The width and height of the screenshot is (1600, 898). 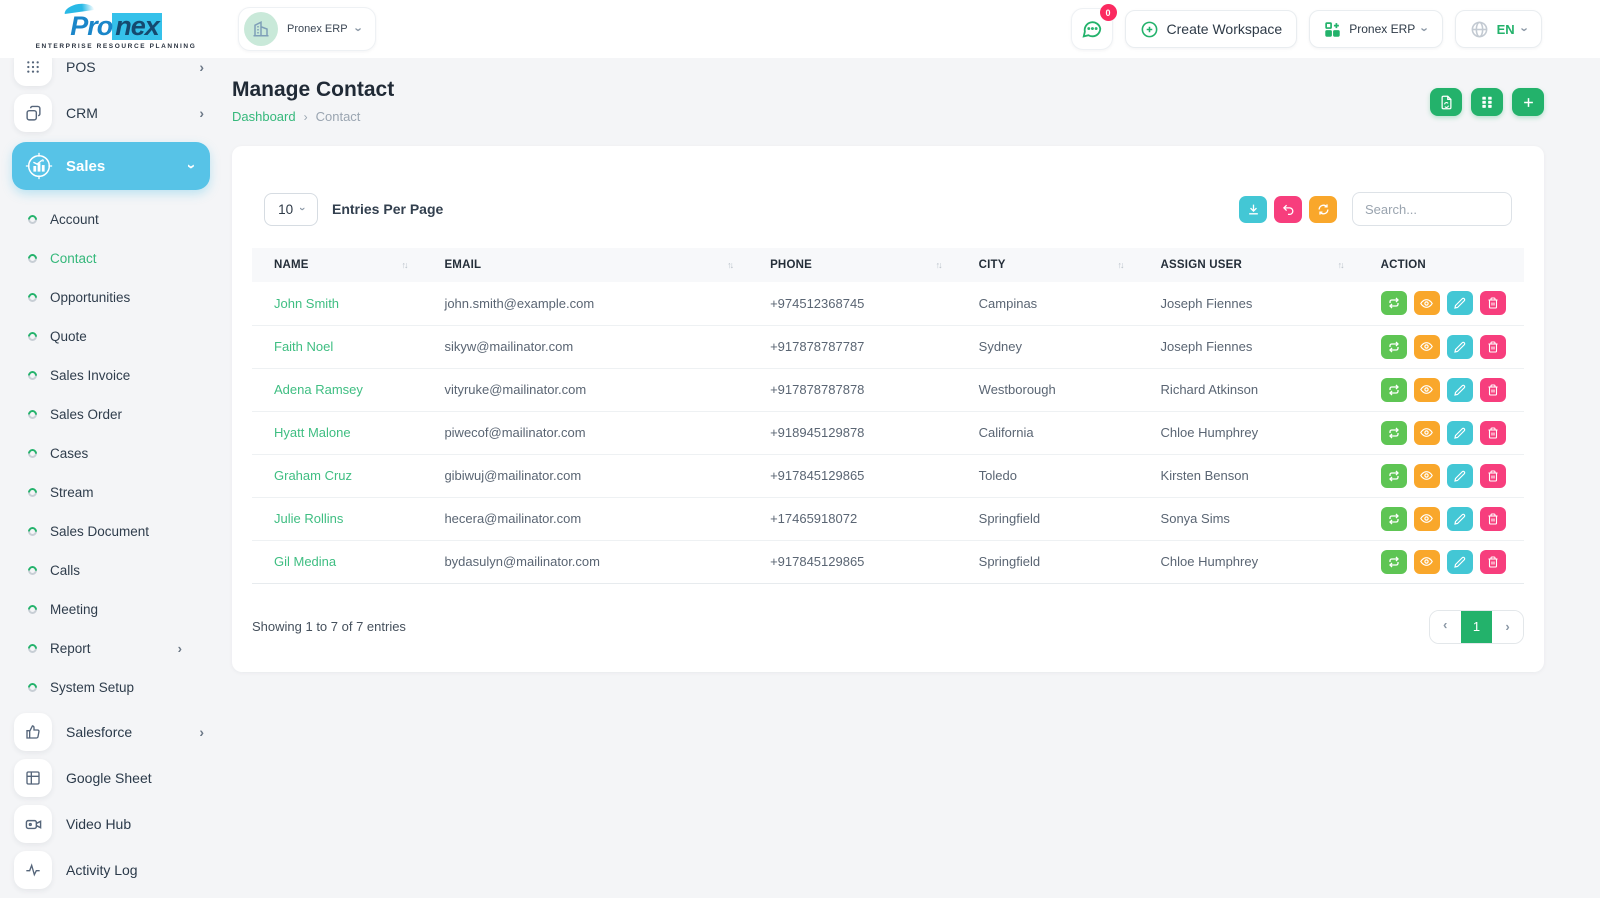 I want to click on create-workspace-button: Create Workspace, so click(x=1211, y=29).